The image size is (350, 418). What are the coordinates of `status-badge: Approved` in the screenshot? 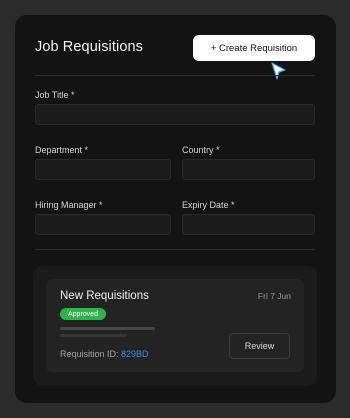 It's located at (83, 314).